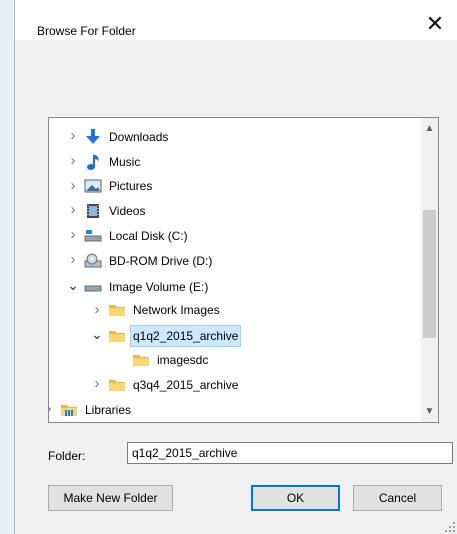 The width and height of the screenshot is (457, 534). I want to click on videos-icon, so click(94, 211).